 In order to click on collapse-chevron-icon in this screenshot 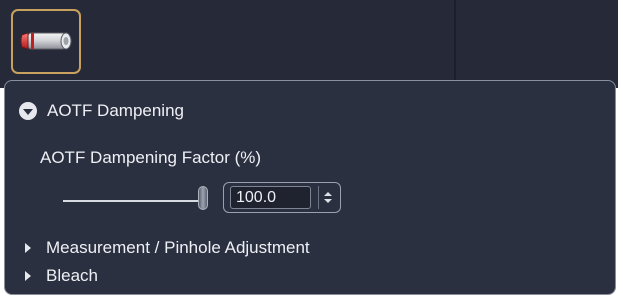, I will do `click(28, 111)`.